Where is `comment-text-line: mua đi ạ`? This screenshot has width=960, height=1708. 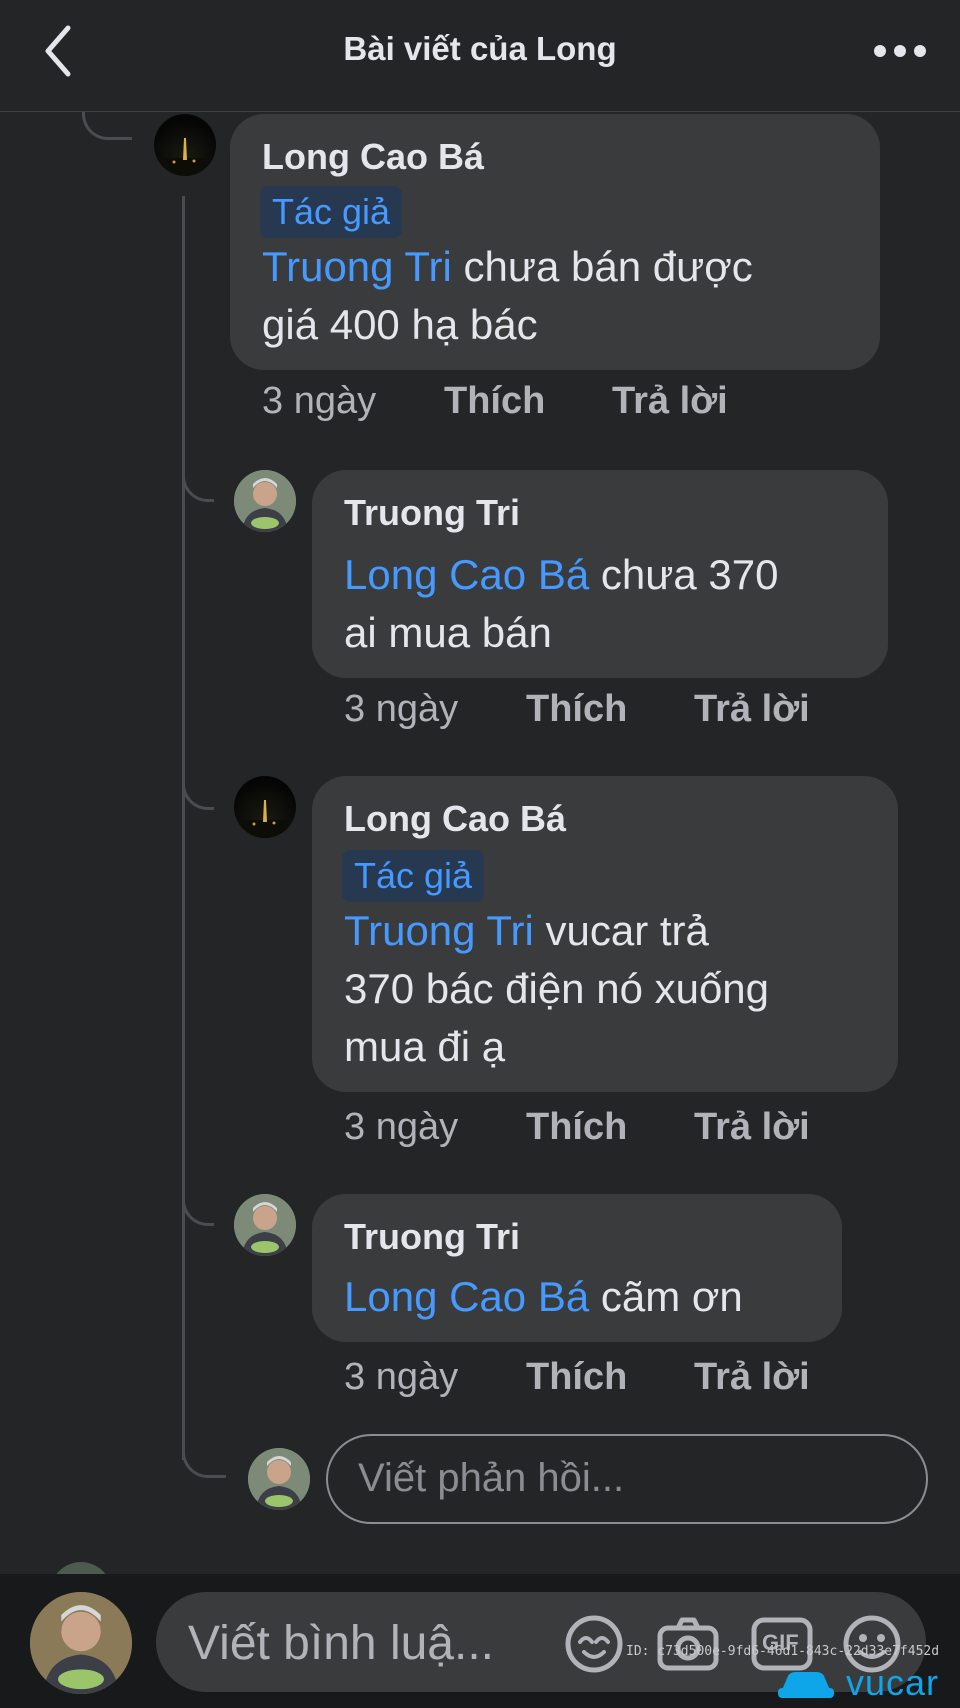
comment-text-line: mua đi ạ is located at coordinates (425, 1046).